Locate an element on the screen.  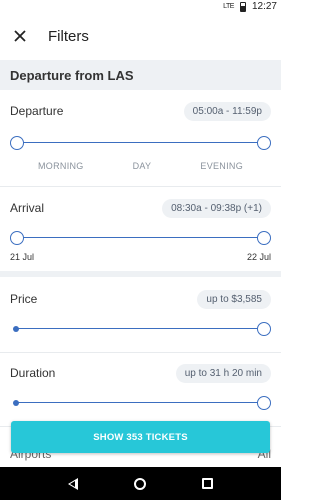
departure-slider is located at coordinates (140, 143).